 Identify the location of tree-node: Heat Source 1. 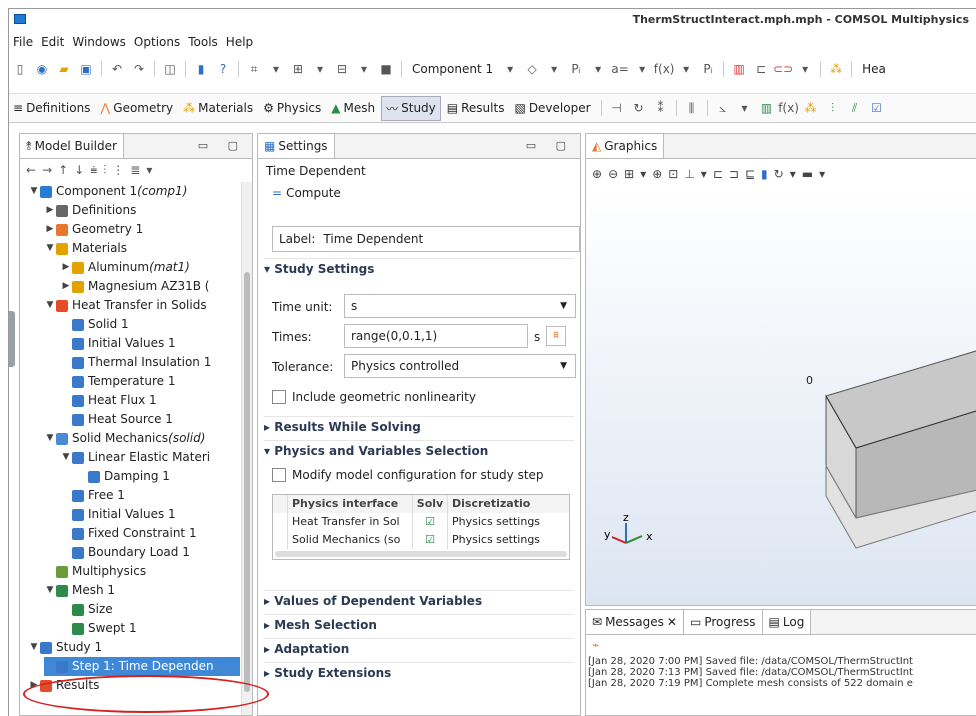
(116, 419).